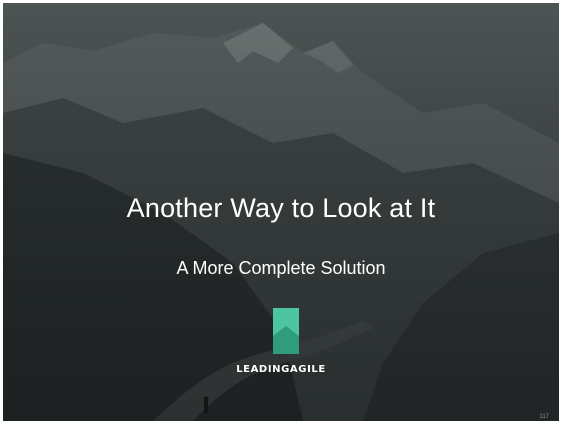 Image resolution: width=564 pixels, height=427 pixels. I want to click on leadingagile-logo-text: LEADINGAGILE, so click(281, 369).